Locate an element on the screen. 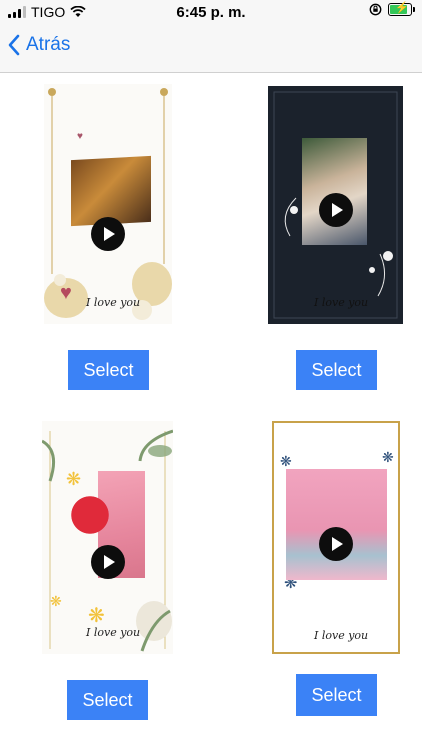 This screenshot has width=422, height=750. back-button: Atrás is located at coordinates (39, 45).